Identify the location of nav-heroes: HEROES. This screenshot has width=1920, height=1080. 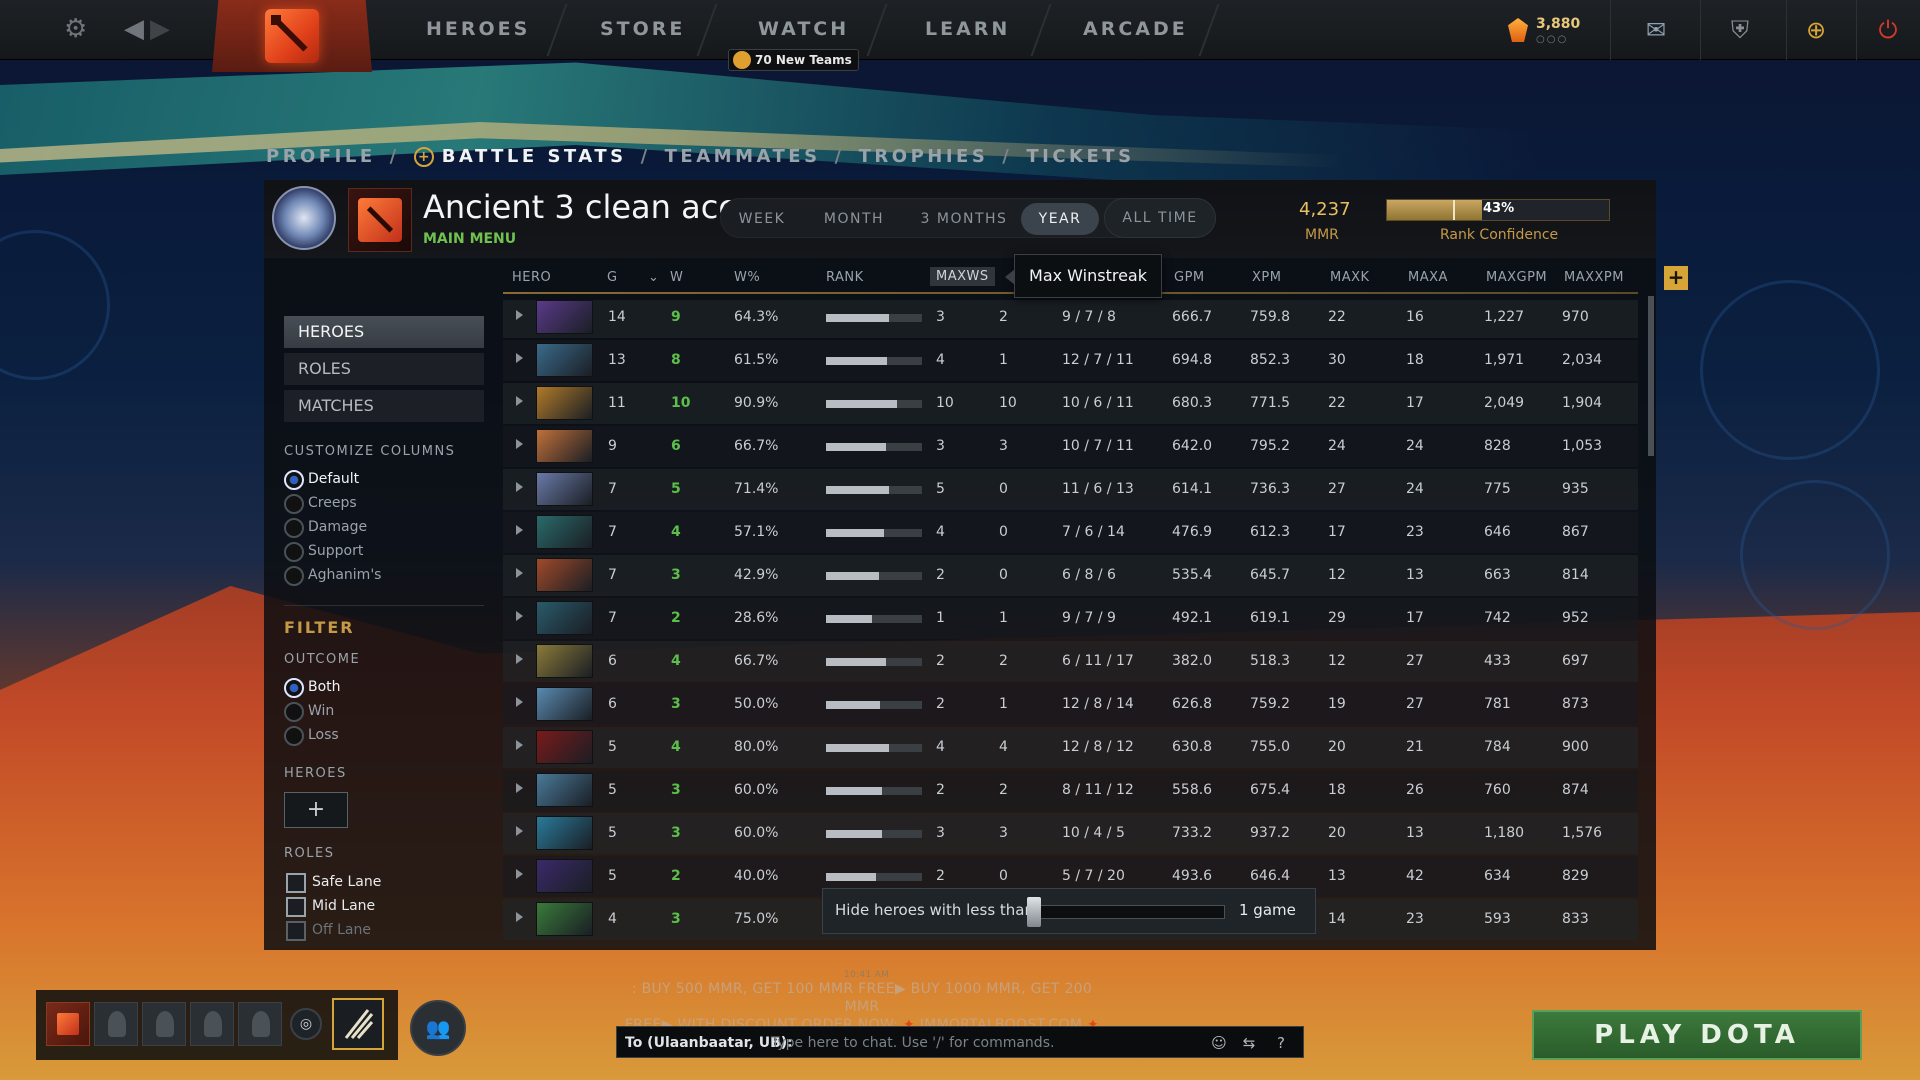
(478, 29).